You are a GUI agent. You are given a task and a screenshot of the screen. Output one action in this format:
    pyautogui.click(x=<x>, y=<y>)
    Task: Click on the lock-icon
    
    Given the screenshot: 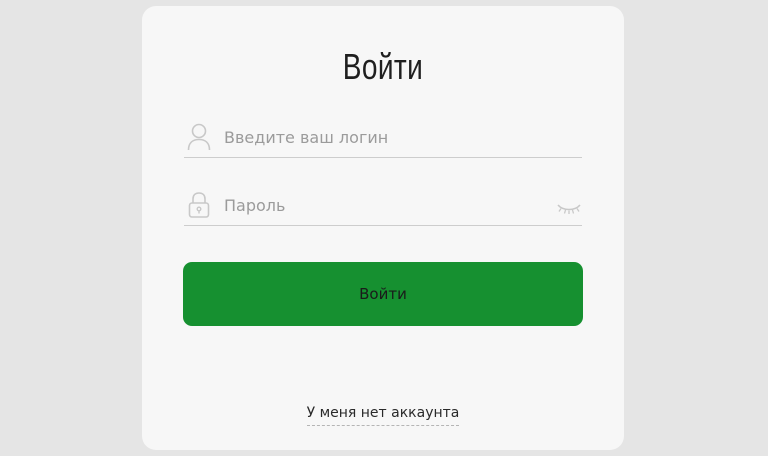 What is the action you would take?
    pyautogui.click(x=199, y=205)
    